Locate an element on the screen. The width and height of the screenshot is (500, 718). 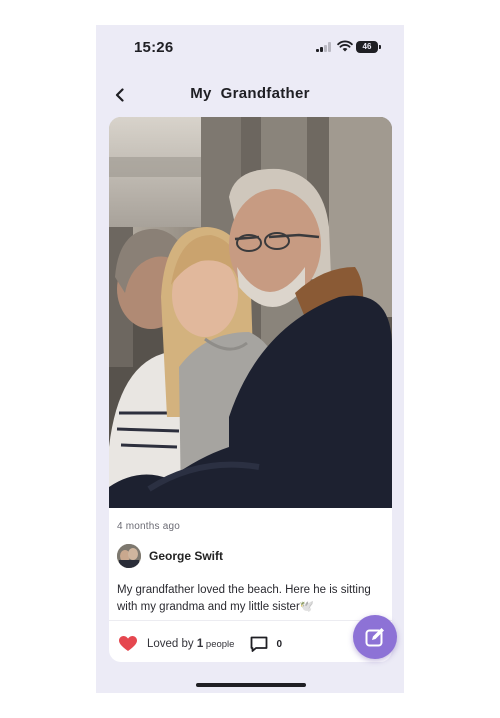
heart-icon is located at coordinates (128, 643).